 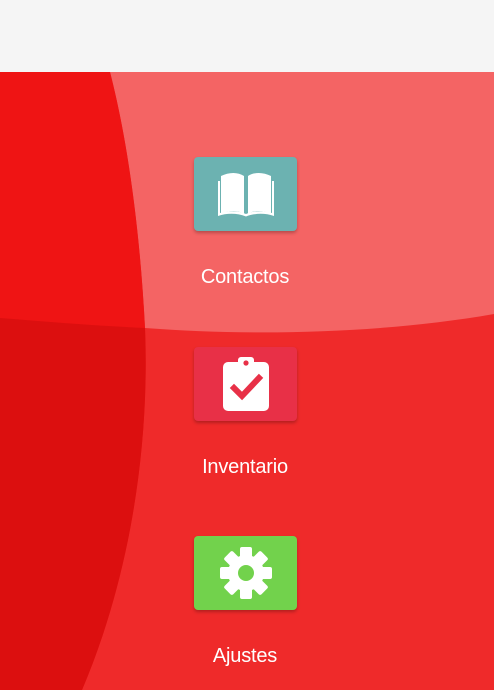 What do you see at coordinates (245, 656) in the screenshot?
I see `ajustes-label: Ajustes` at bounding box center [245, 656].